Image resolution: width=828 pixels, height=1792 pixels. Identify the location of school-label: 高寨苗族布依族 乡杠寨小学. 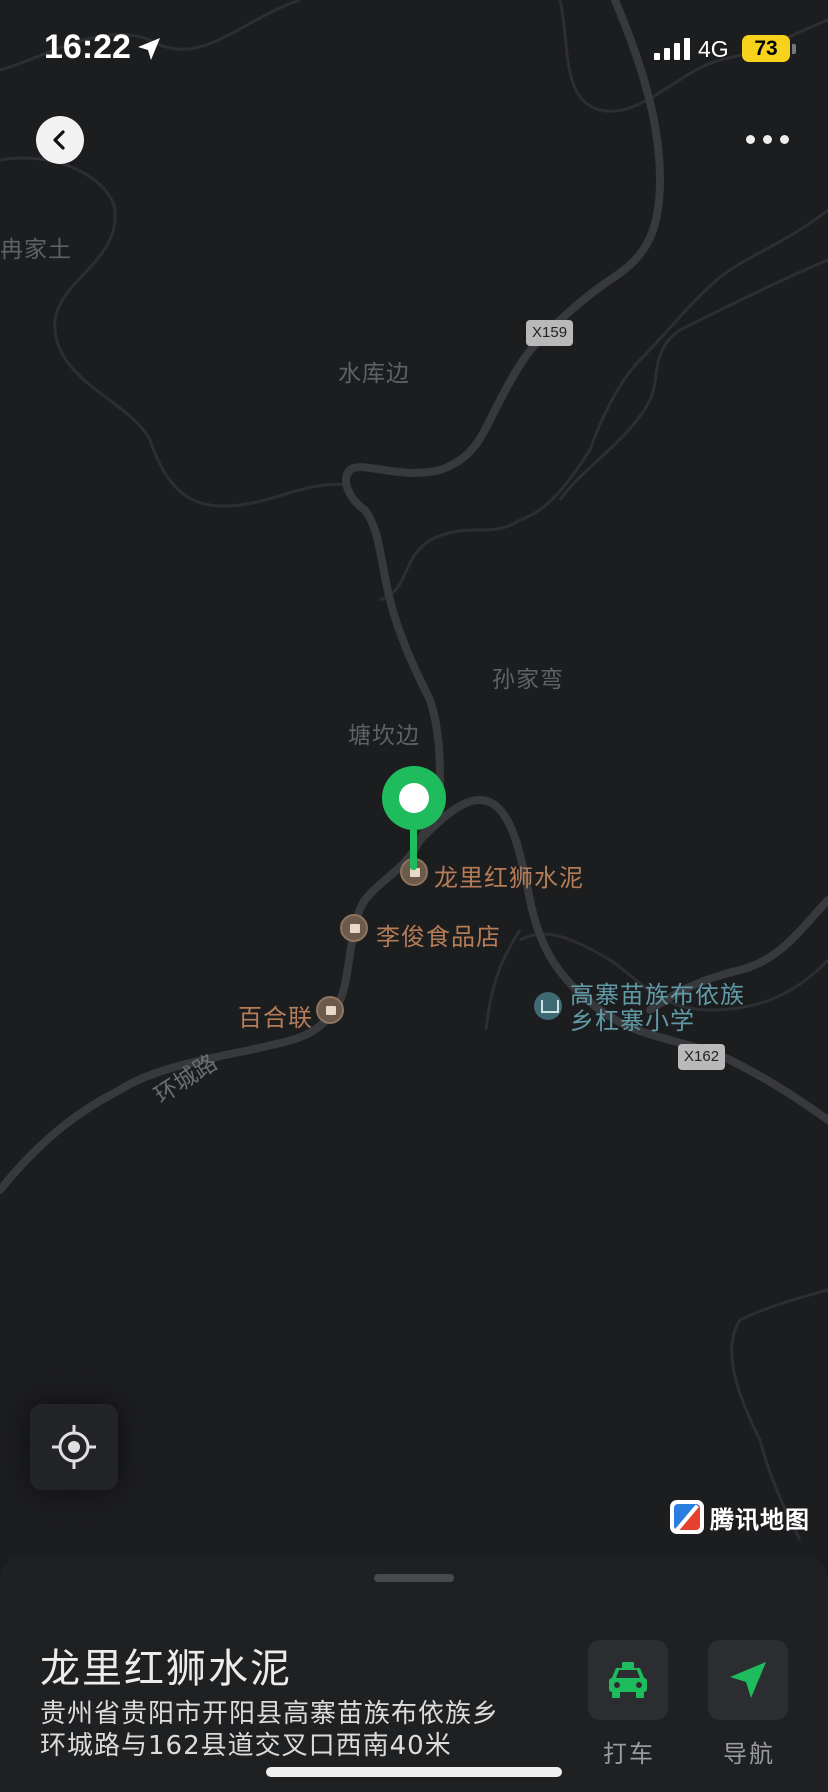
(657, 1008).